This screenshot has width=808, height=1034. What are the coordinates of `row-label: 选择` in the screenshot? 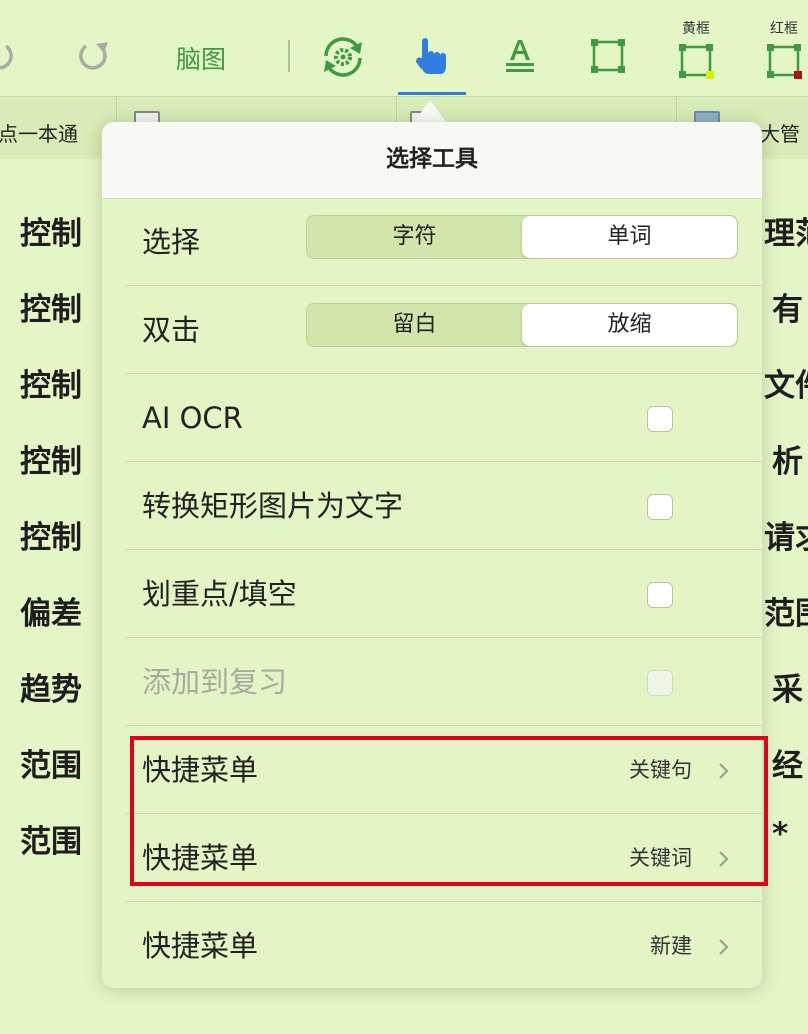 It's located at (171, 242).